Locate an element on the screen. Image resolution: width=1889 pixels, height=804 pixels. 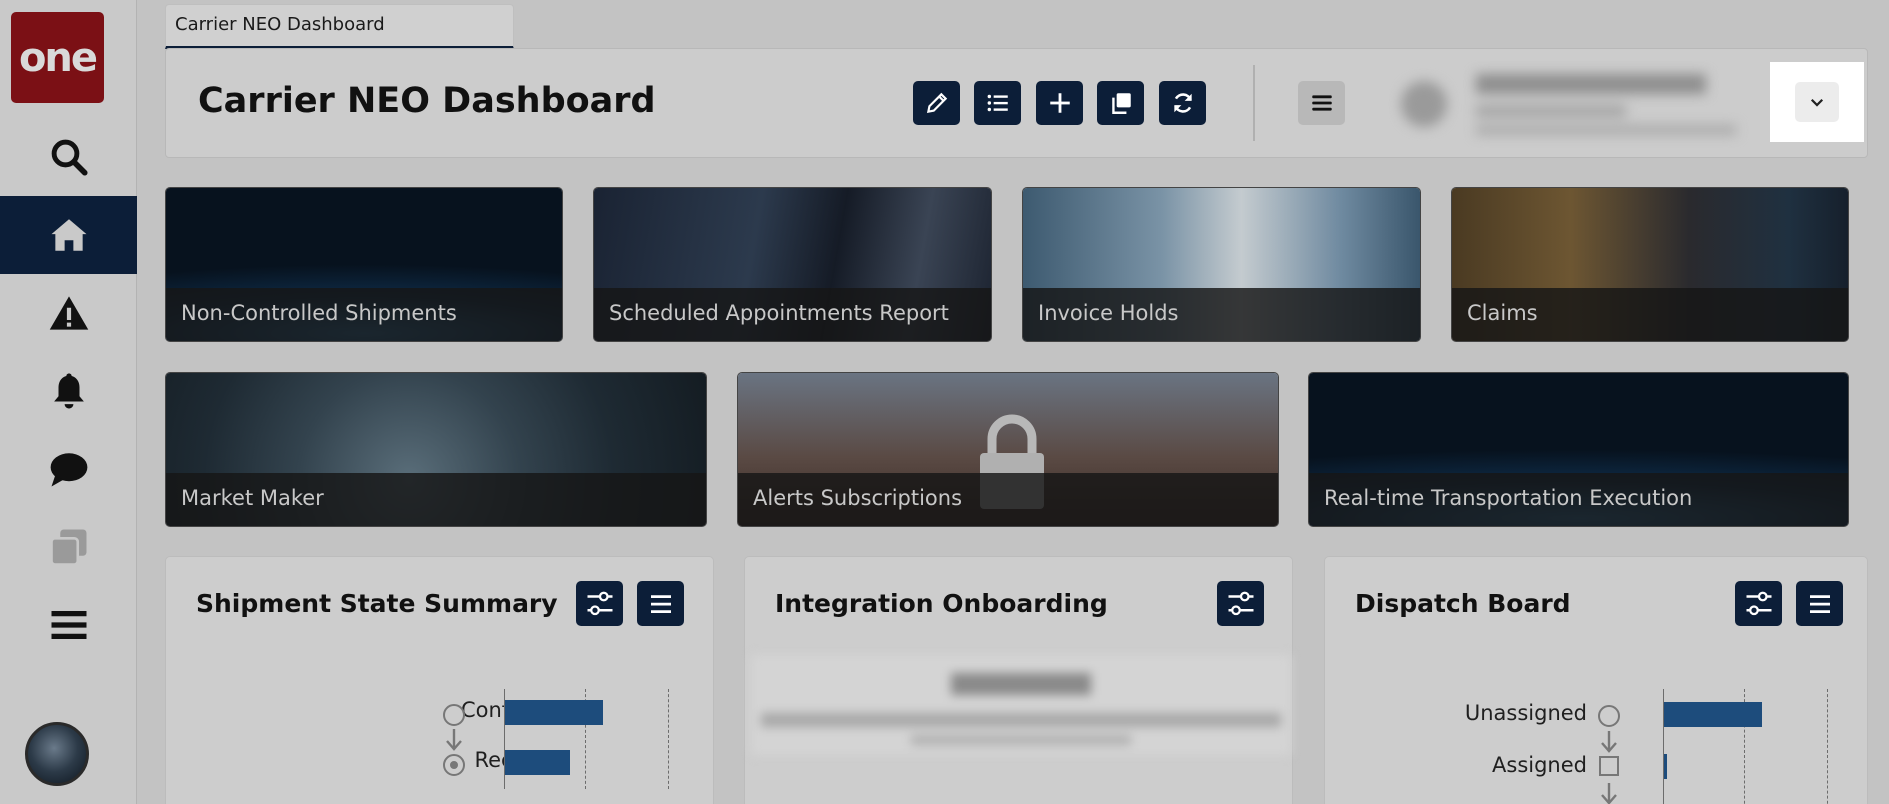
pencil-icon is located at coordinates (936, 103).